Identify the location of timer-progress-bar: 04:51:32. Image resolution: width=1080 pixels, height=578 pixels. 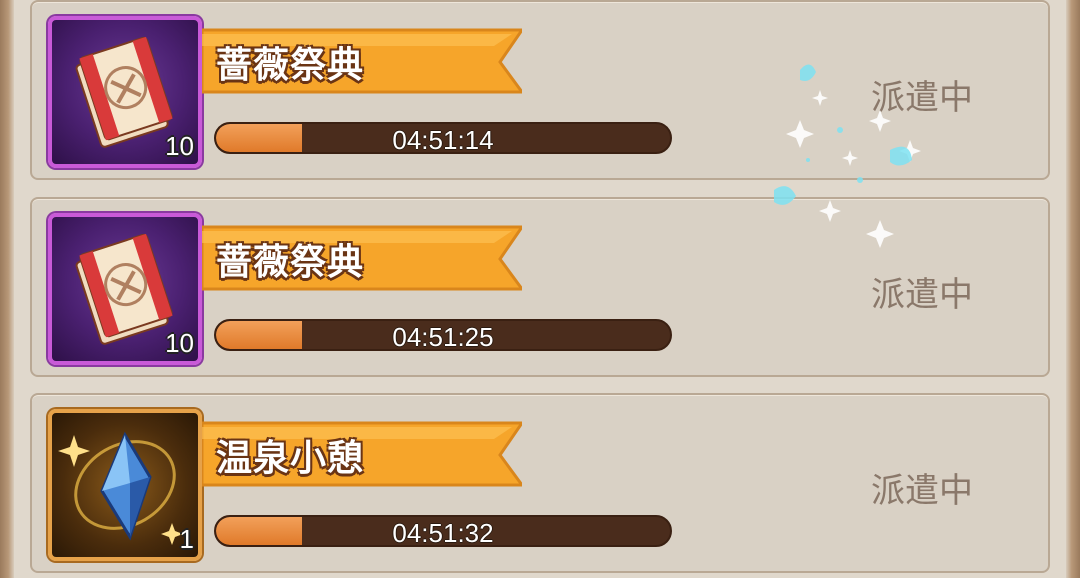
(443, 531).